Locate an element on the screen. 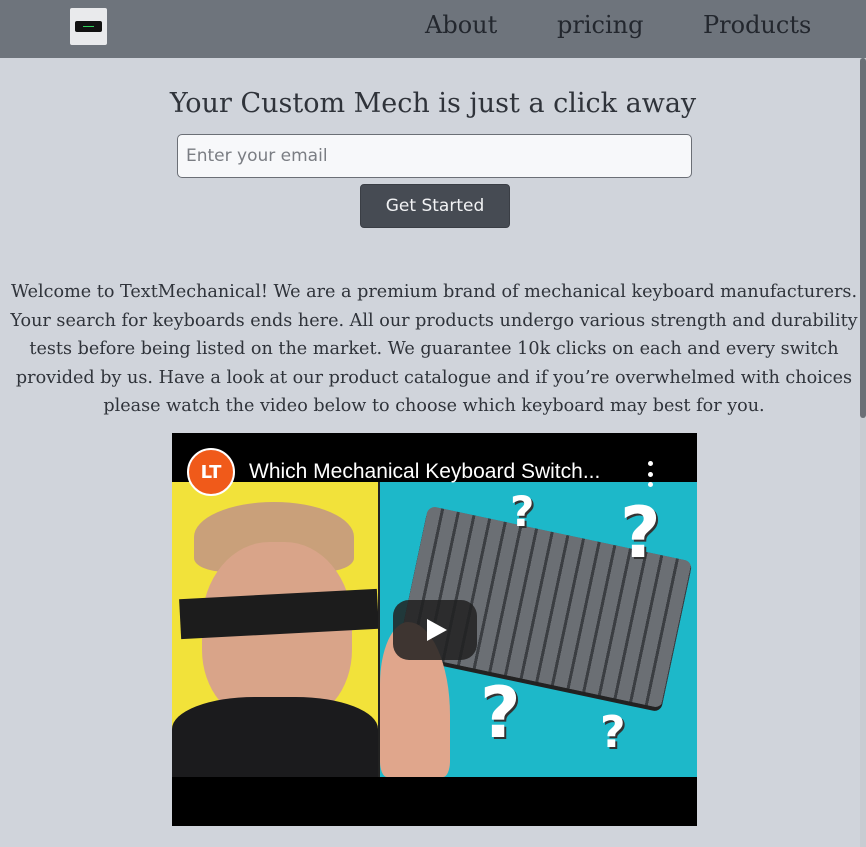 The width and height of the screenshot is (866, 847). nav-link-pricing: pricing is located at coordinates (600, 25).